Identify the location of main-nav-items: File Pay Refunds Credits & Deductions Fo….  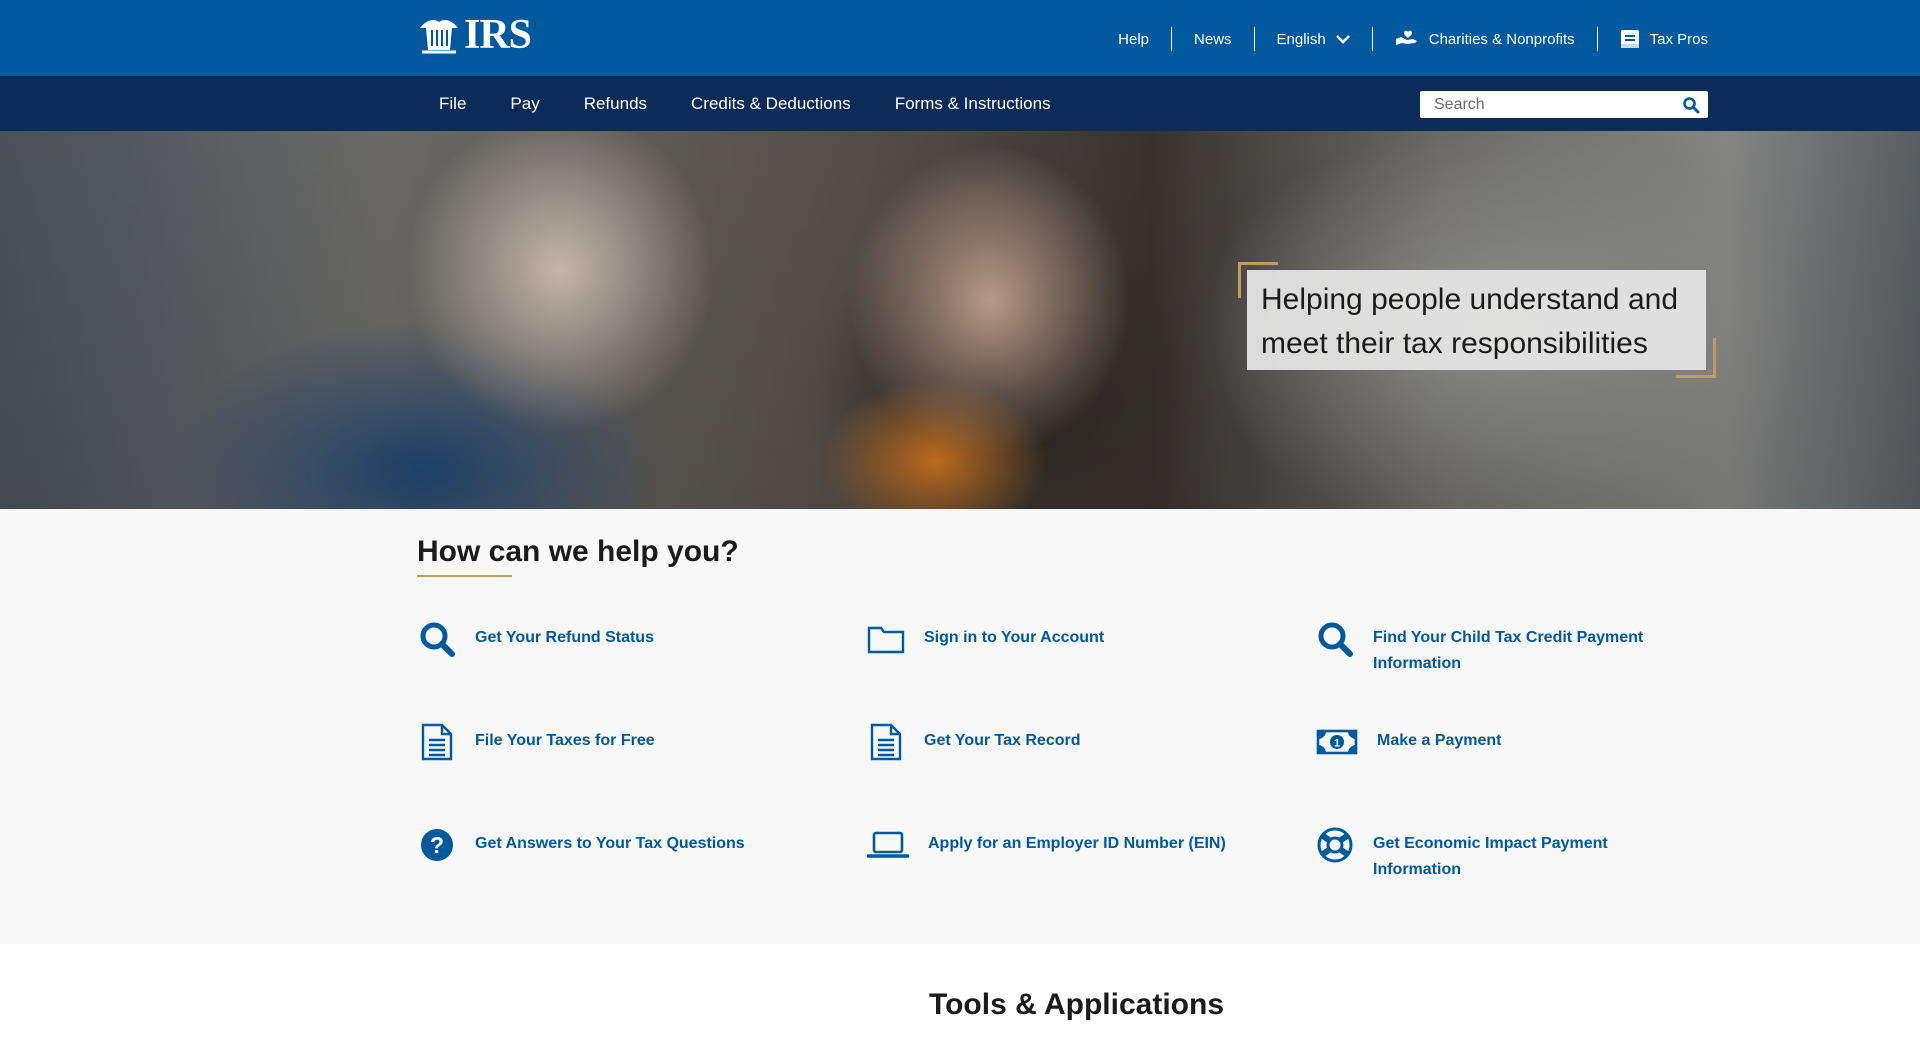
(745, 103).